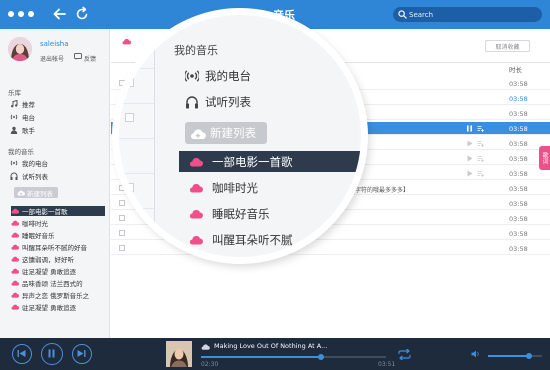 The height and width of the screenshot is (370, 550). What do you see at coordinates (54, 44) in the screenshot?
I see `username: saleisha` at bounding box center [54, 44].